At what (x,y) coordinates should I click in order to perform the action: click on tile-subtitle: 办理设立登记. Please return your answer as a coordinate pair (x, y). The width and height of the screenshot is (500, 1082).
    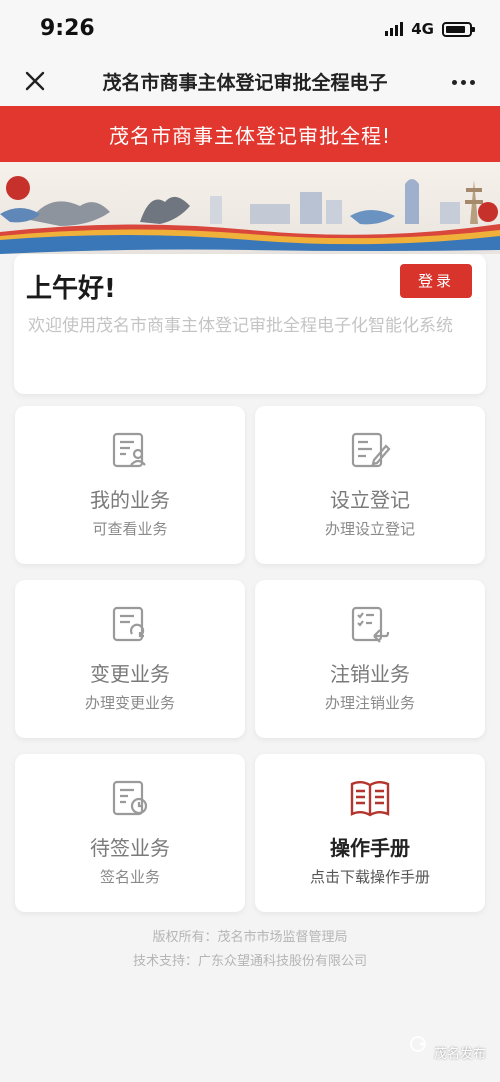
    Looking at the image, I should click on (369, 529).